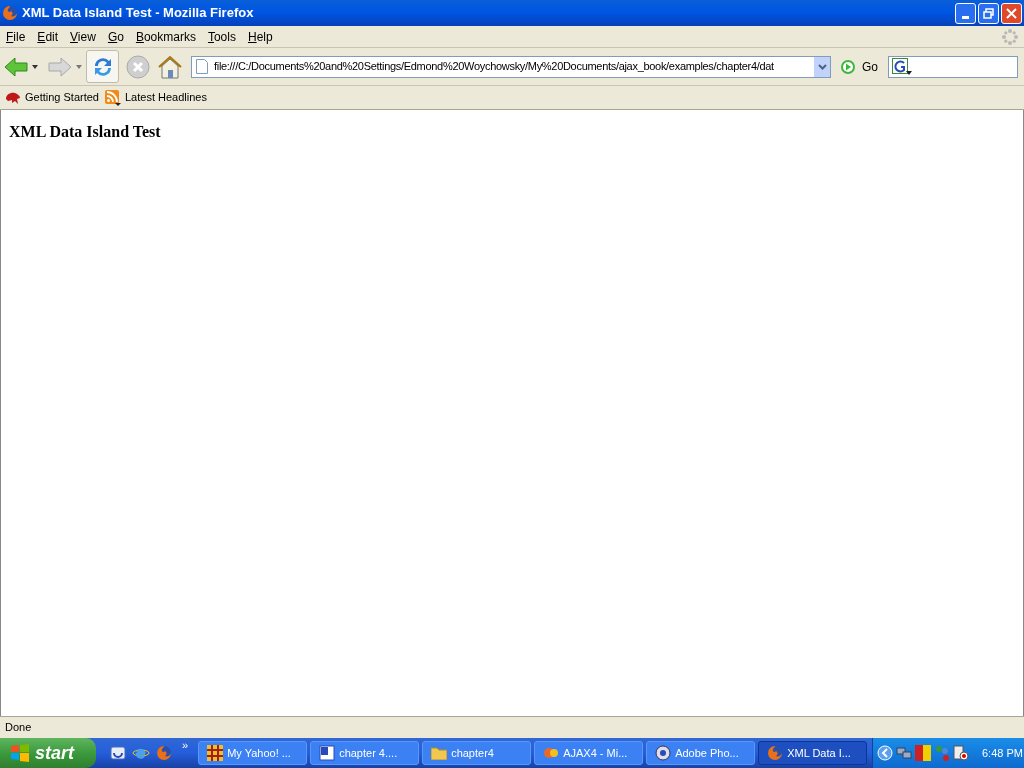 The image size is (1024, 768). I want to click on chevron-left-icon, so click(885, 753).